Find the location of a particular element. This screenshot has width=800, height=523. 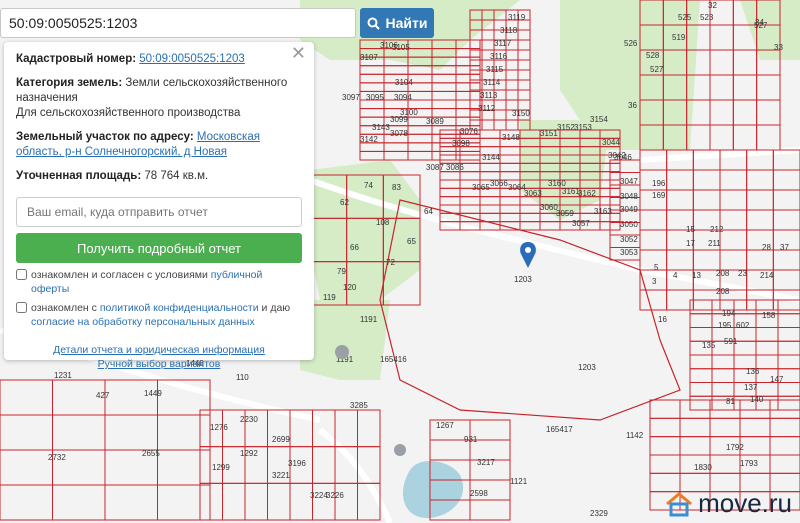

parcel-number: 4 is located at coordinates (675, 275).